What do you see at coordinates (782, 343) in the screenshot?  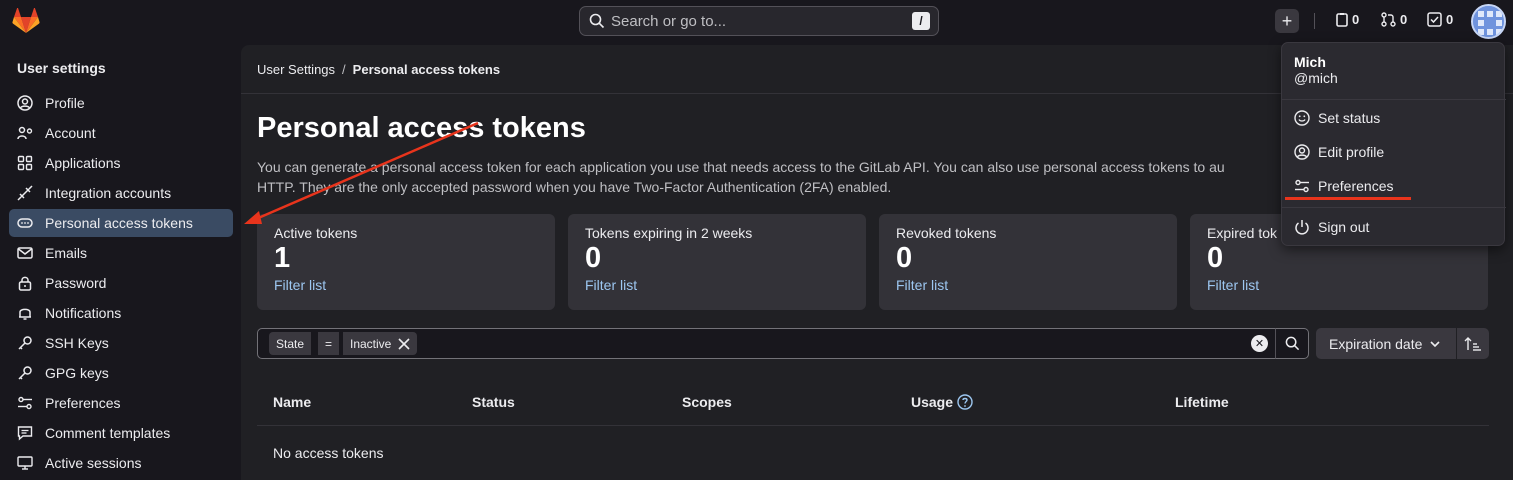 I see `filter-search-input: State = Inactive` at bounding box center [782, 343].